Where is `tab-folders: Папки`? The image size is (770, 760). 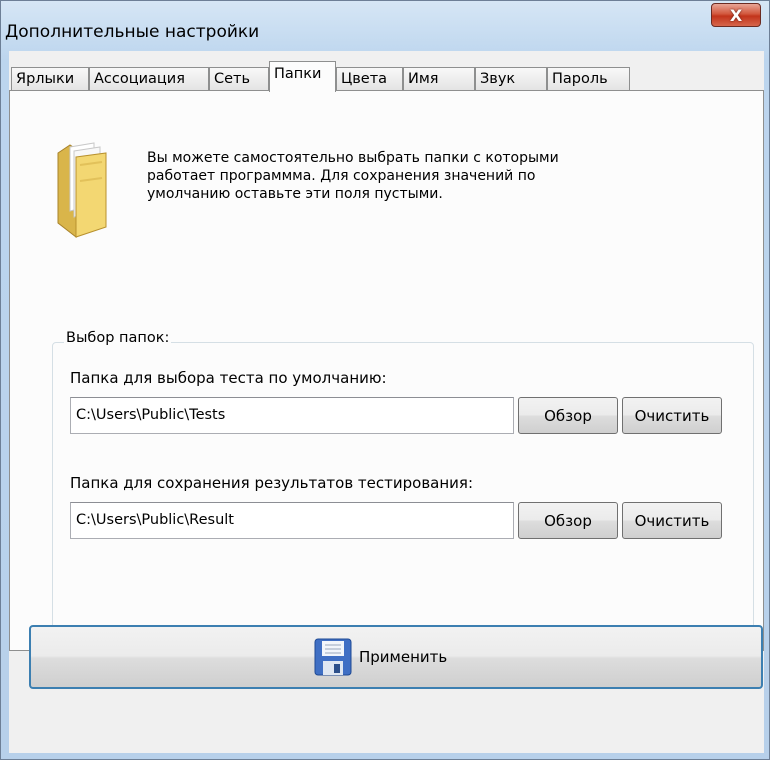 tab-folders: Папки is located at coordinates (302, 76).